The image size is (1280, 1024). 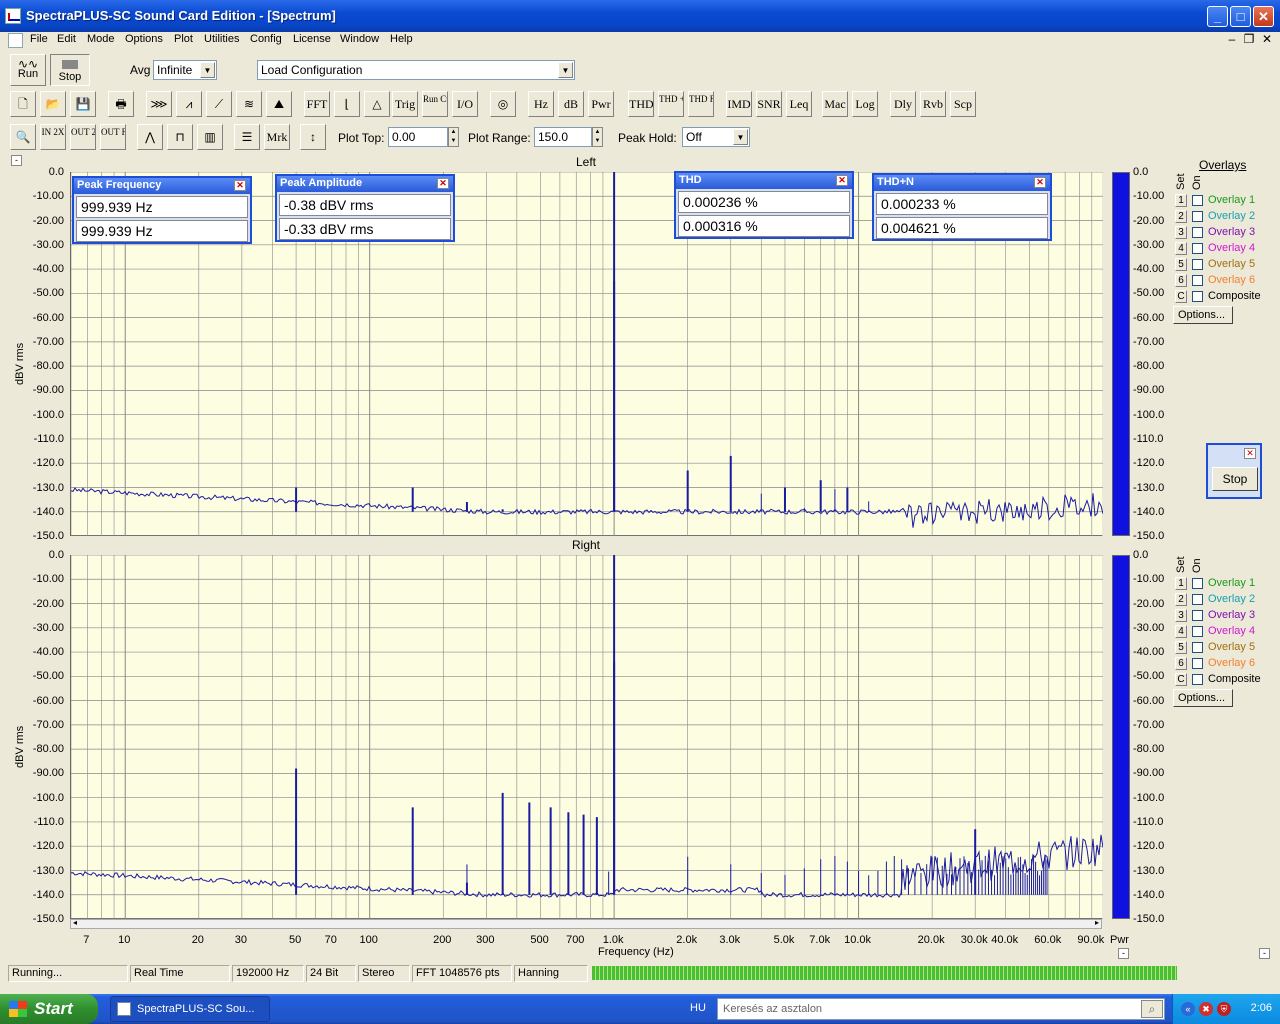 I want to click on scope-icon: ◎, so click(x=503, y=104).